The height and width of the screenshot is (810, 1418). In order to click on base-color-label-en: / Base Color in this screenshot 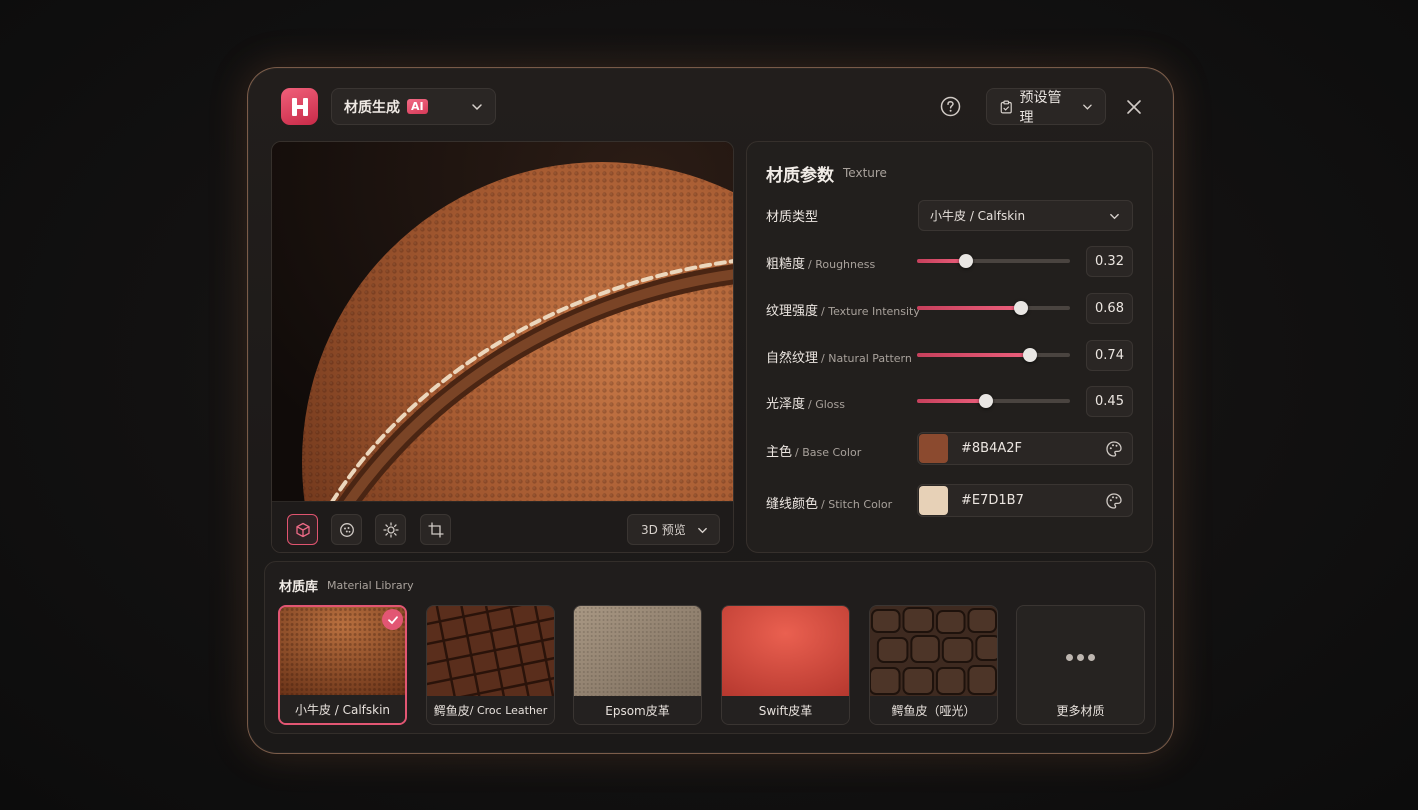, I will do `click(828, 452)`.